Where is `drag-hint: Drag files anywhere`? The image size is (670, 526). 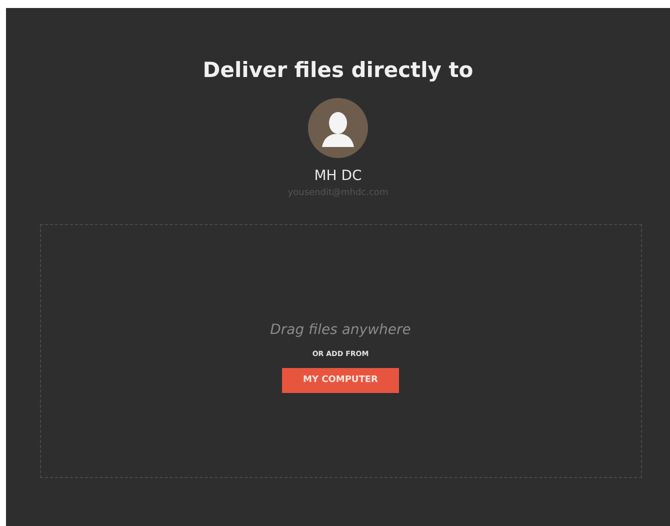 drag-hint: Drag files anywhere is located at coordinates (340, 330).